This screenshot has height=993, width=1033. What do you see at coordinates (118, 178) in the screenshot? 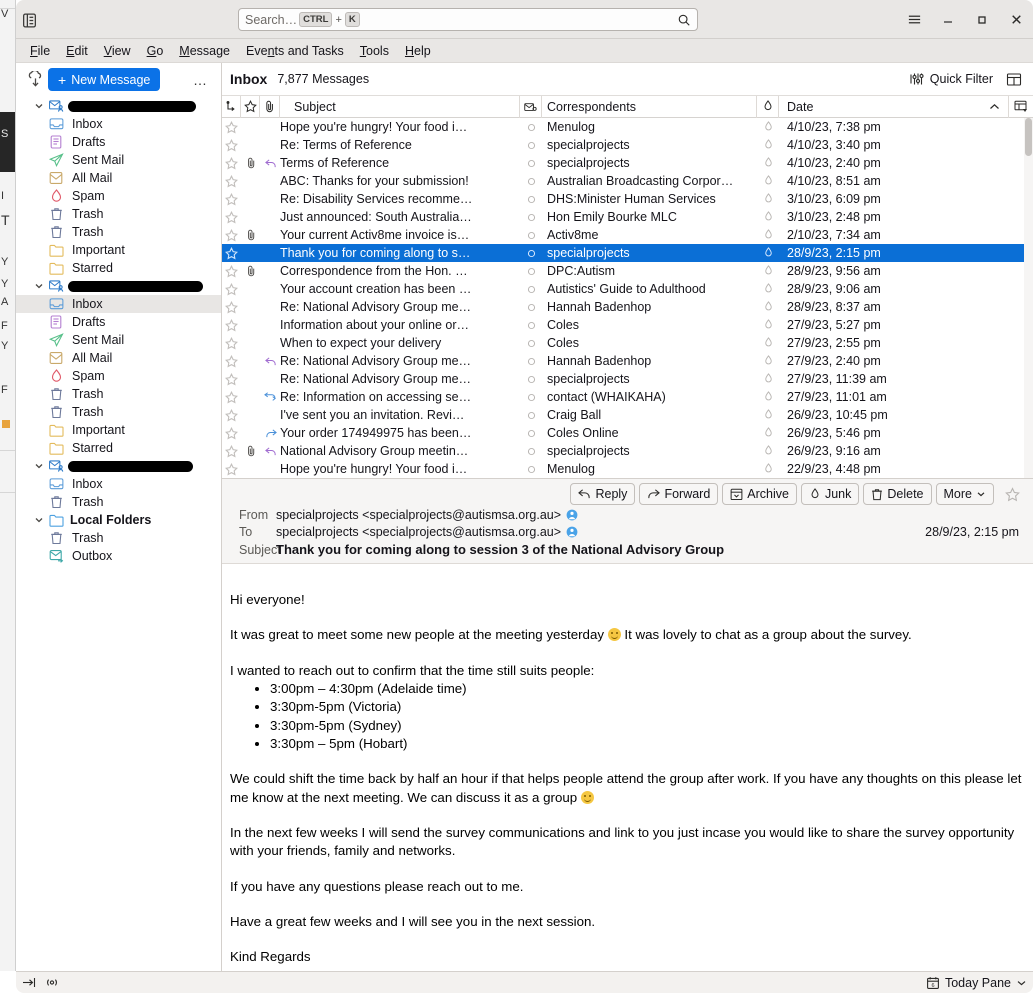
I see `folder-allmail-a1: All Mail` at bounding box center [118, 178].